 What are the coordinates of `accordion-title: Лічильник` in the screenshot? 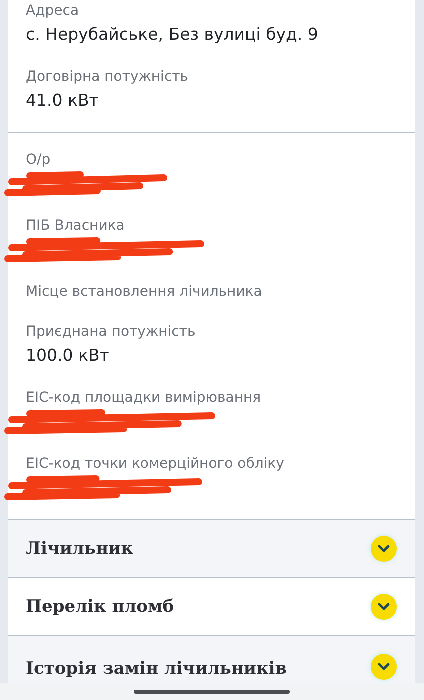 It's located at (80, 549).